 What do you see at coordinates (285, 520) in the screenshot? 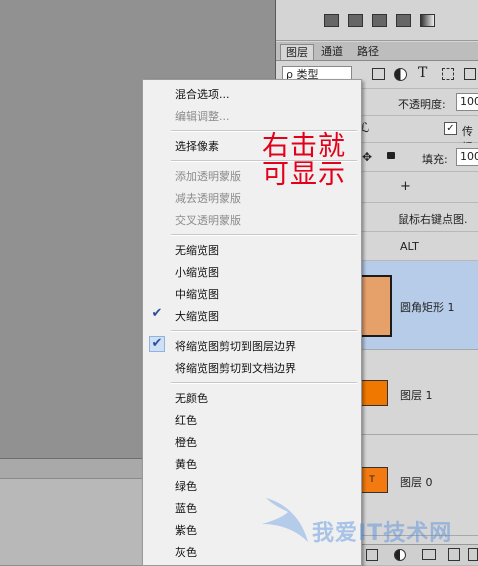
I see `watermark-wing-icon` at bounding box center [285, 520].